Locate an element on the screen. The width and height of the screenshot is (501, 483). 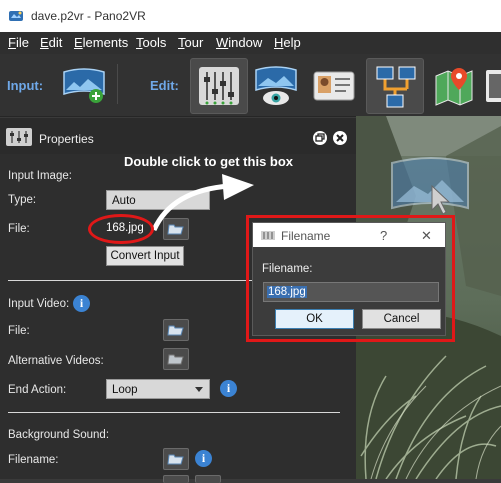
toolbar-separator is located at coordinates (117, 84).